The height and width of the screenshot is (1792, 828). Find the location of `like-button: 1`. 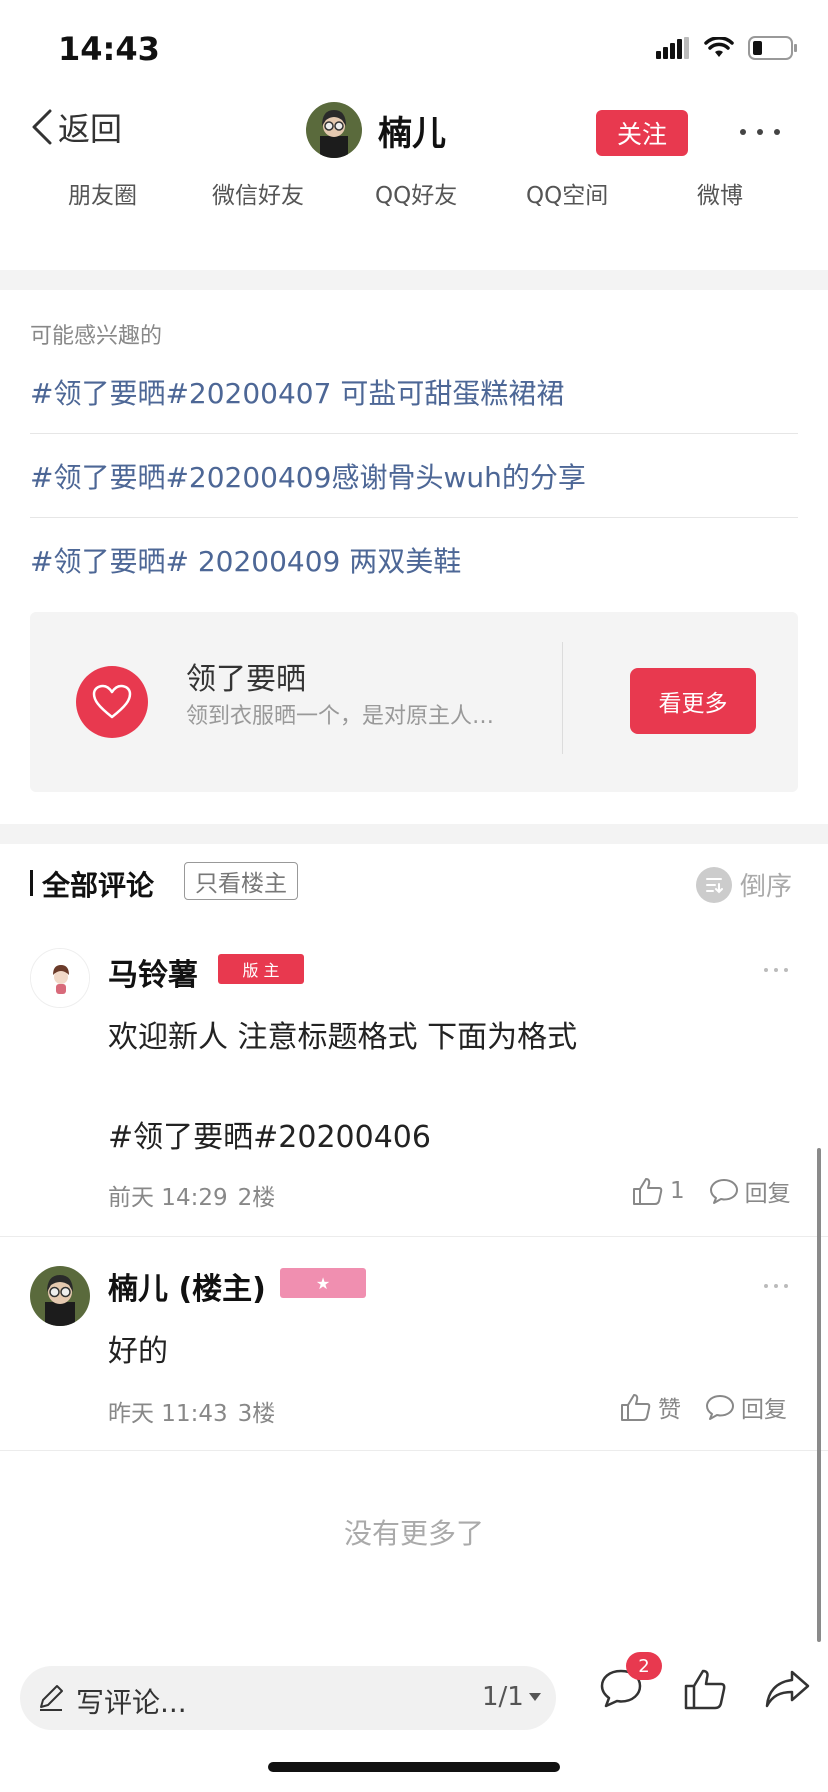

like-button: 1 is located at coordinates (658, 1191).